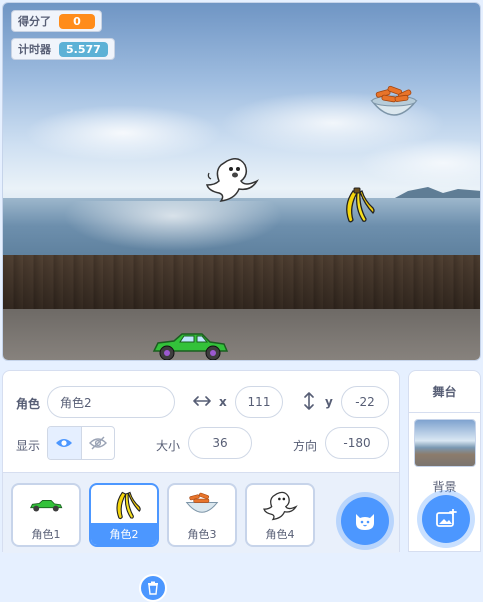  I want to click on eye-icon, so click(64, 443).